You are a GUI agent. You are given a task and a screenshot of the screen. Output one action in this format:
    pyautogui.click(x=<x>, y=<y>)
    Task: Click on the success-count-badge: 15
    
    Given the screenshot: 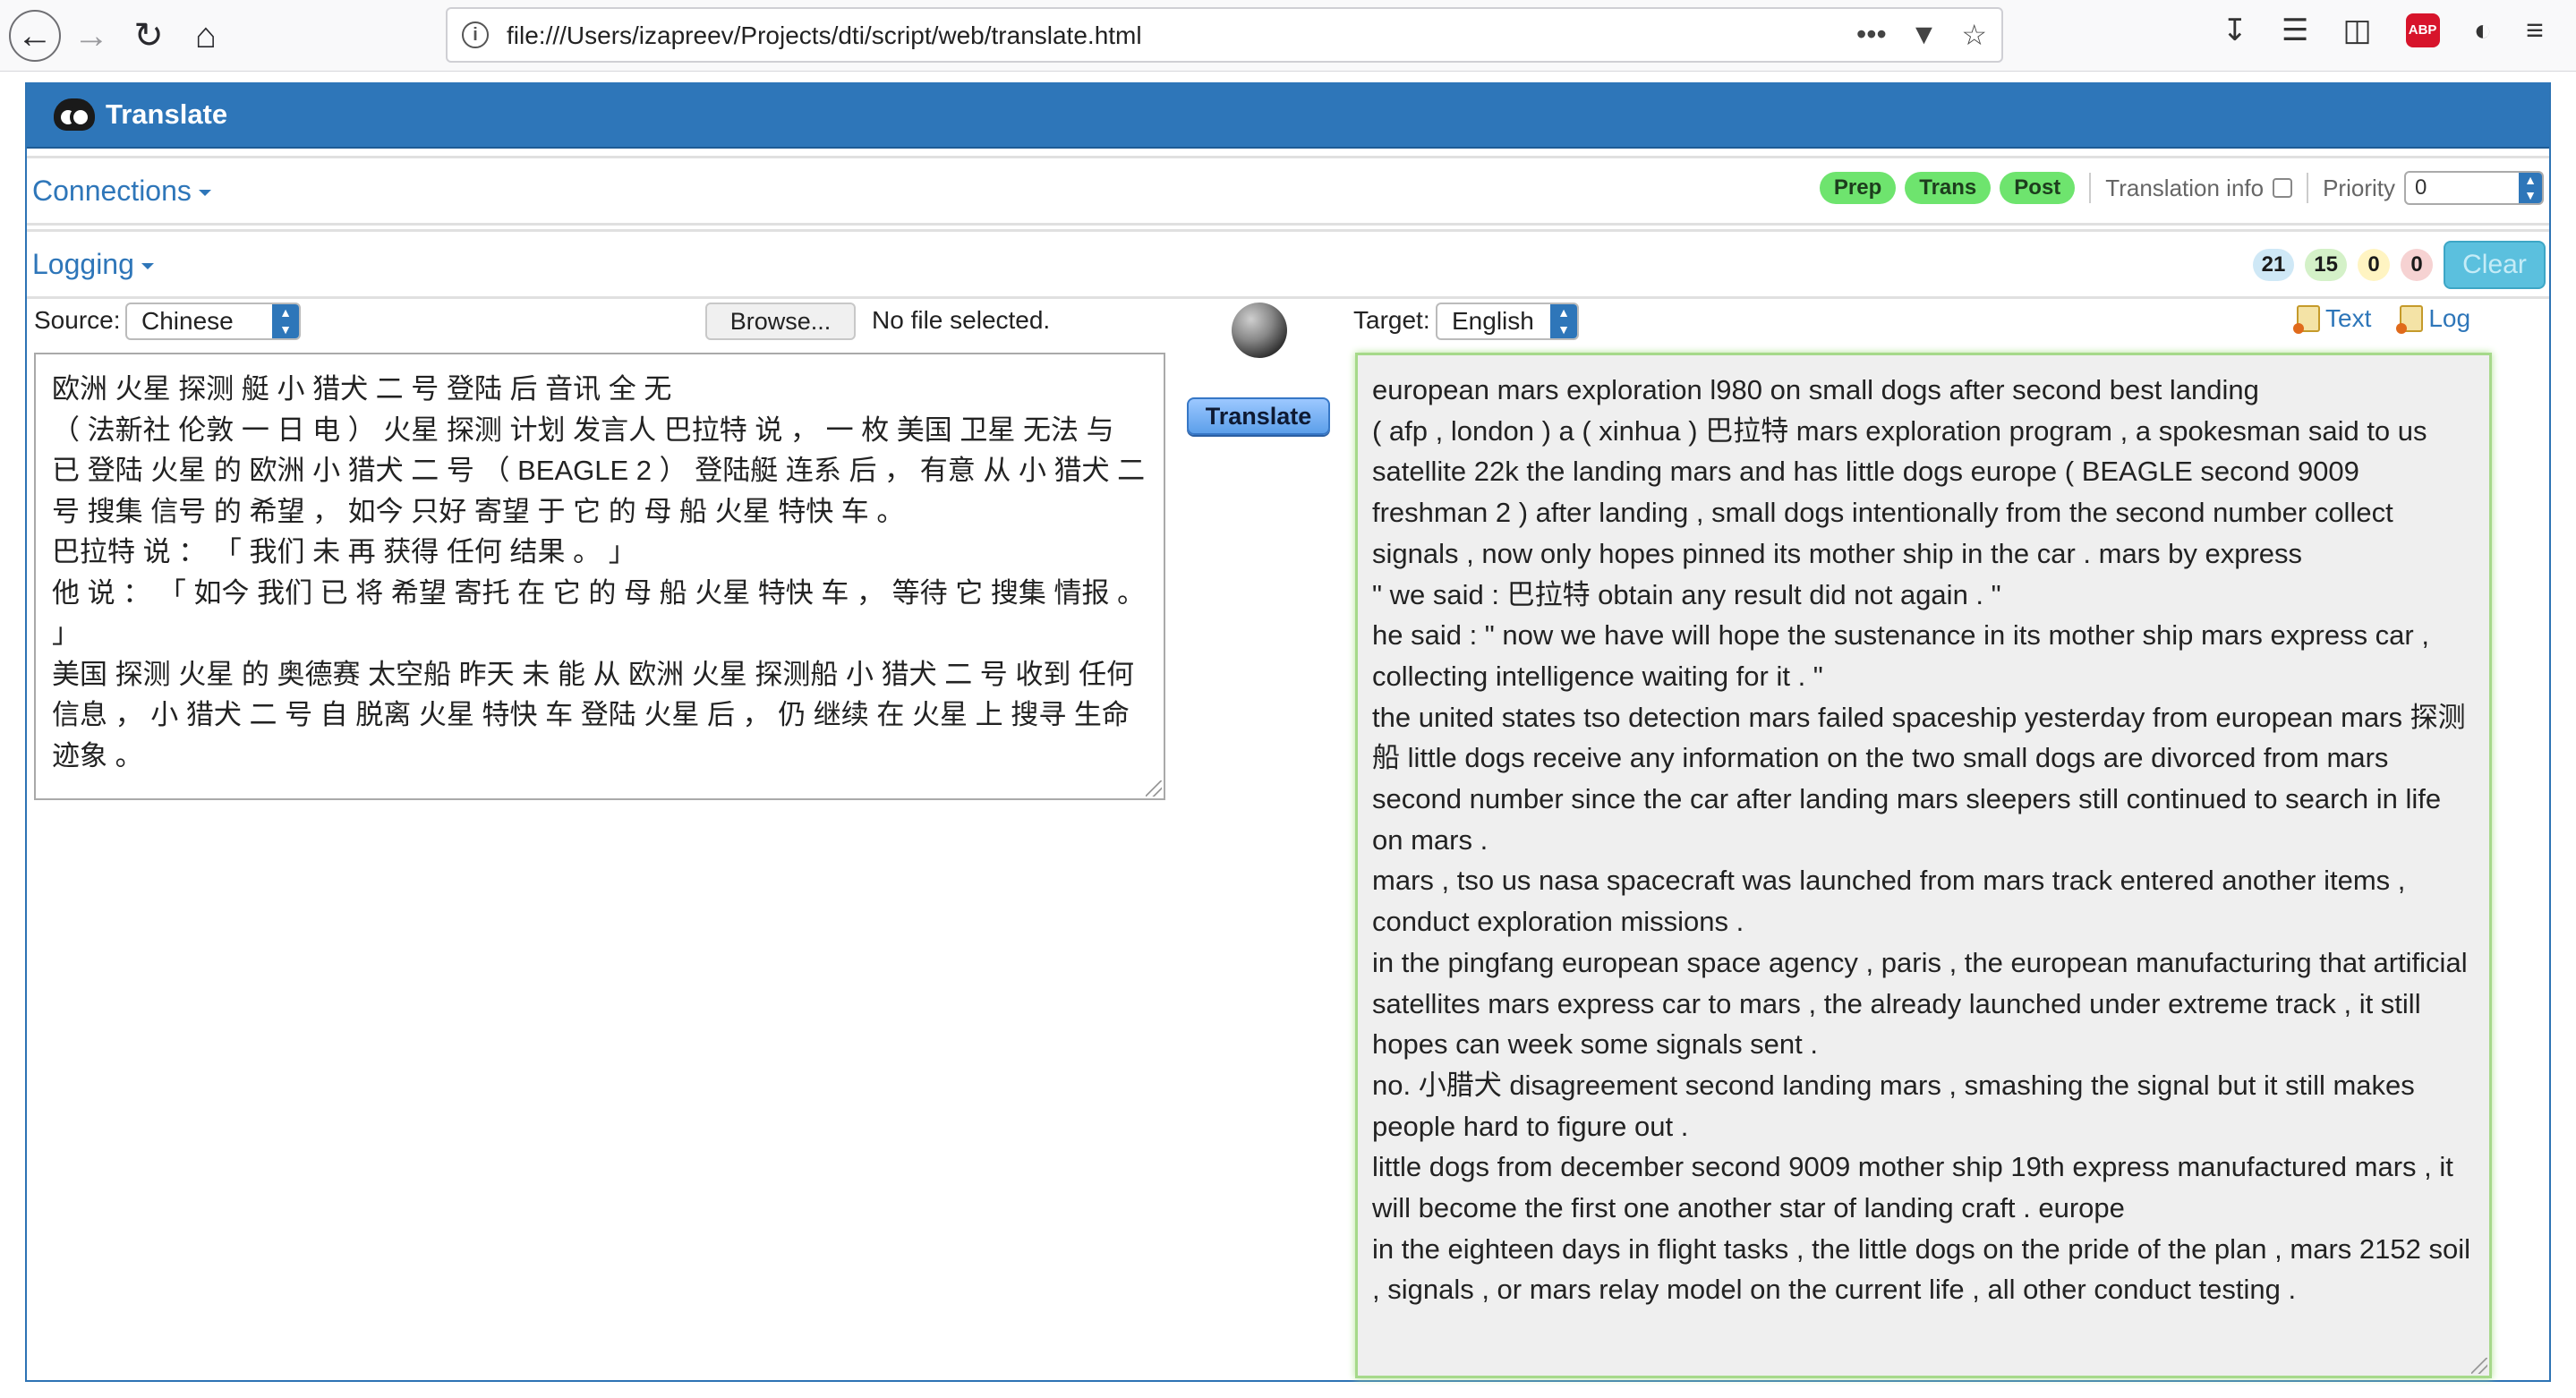 What is the action you would take?
    pyautogui.click(x=2326, y=265)
    